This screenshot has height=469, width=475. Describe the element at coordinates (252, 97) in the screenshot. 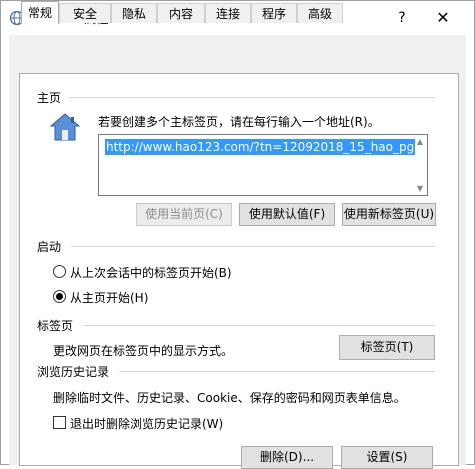

I see `home-group-divider` at that location.